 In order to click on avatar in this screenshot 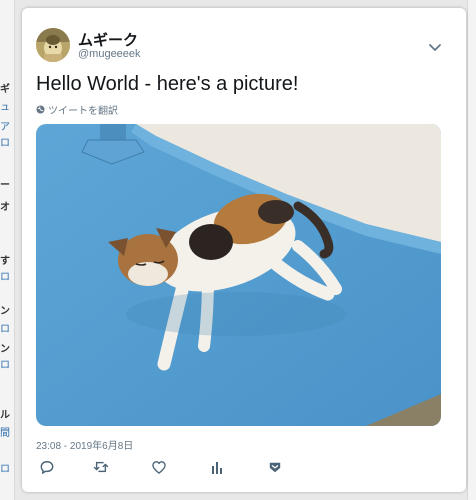, I will do `click(53, 45)`.